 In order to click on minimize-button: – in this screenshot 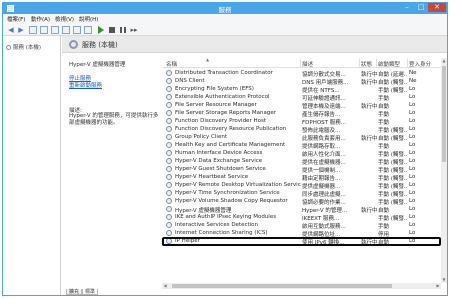, I will do `click(407, 7)`.